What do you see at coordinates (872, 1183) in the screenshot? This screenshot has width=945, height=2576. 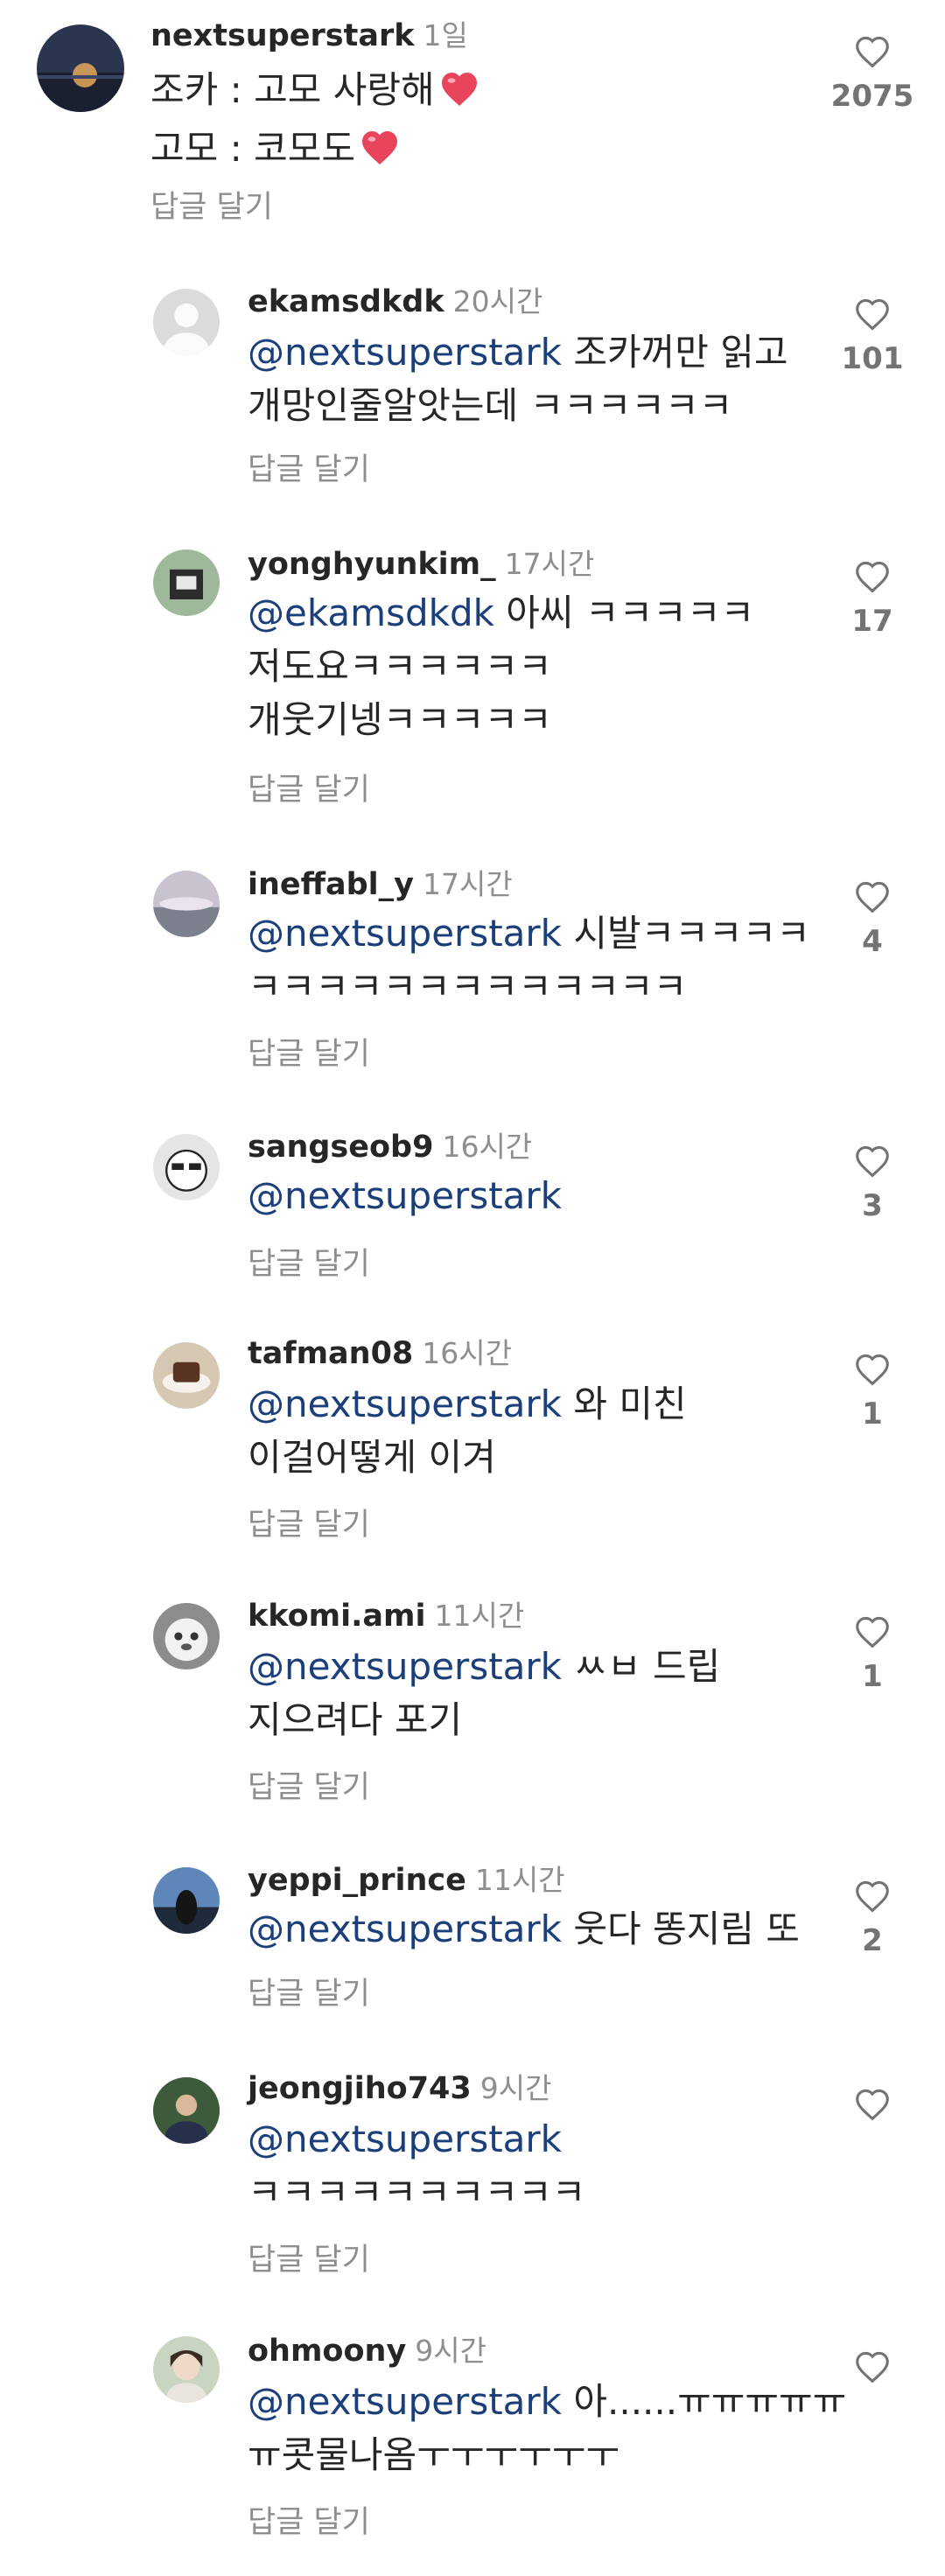 I see `like-group: 3` at bounding box center [872, 1183].